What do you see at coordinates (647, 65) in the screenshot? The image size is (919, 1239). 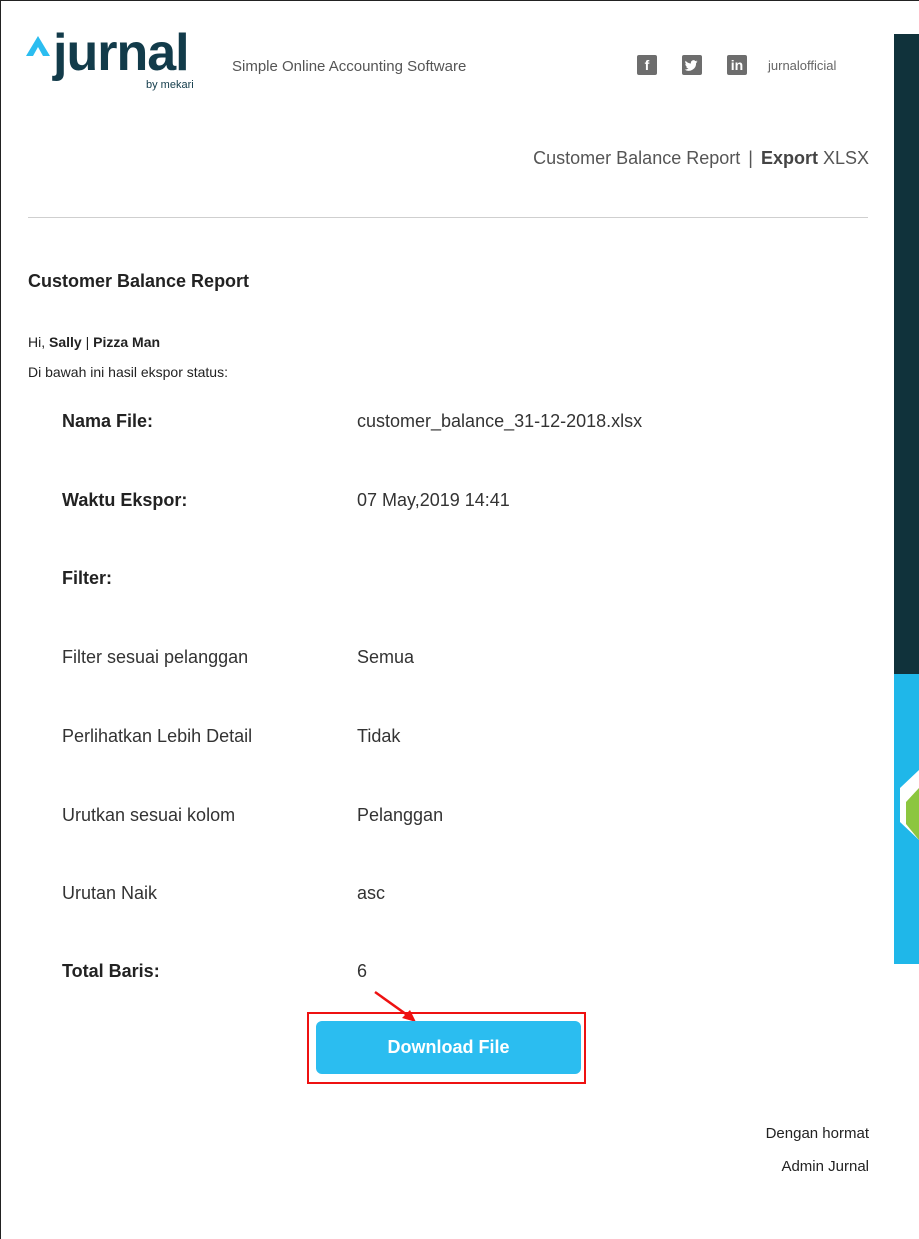 I see `facebook-icon: f` at bounding box center [647, 65].